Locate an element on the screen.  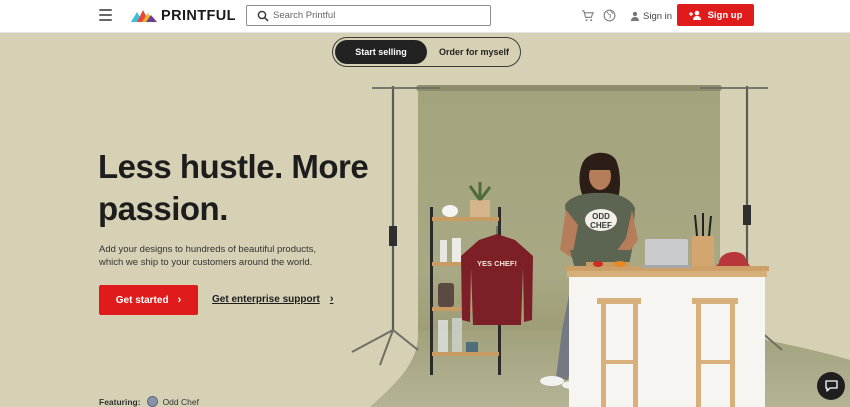
chat-button is located at coordinates (831, 386).